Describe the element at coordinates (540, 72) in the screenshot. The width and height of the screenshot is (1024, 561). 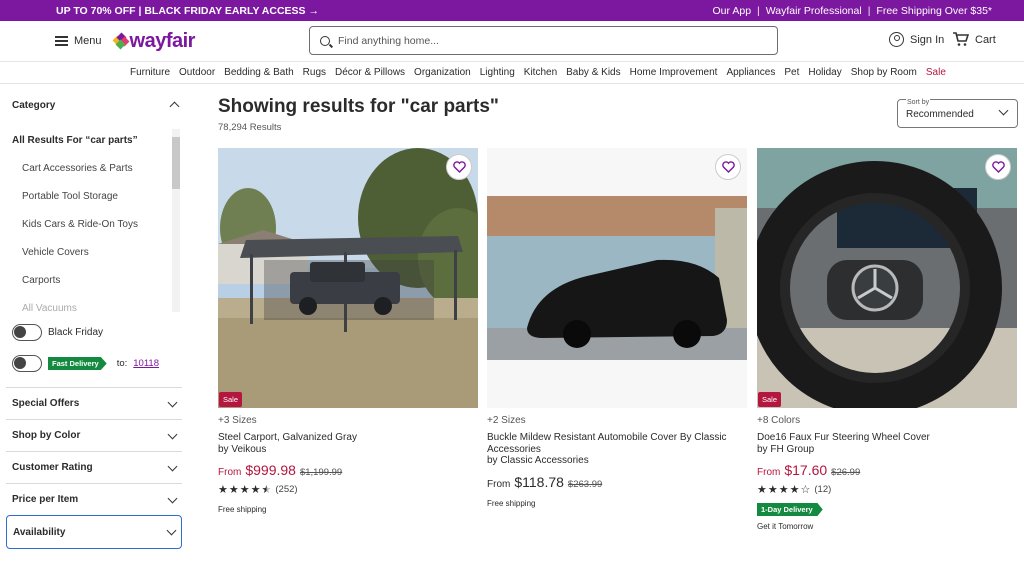
I see `nav-kitchen: Kitchen` at that location.